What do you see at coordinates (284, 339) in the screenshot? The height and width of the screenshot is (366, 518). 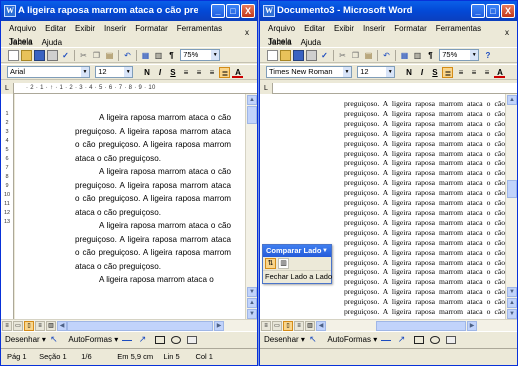 I see `draw-menu: Desenhar ▾` at bounding box center [284, 339].